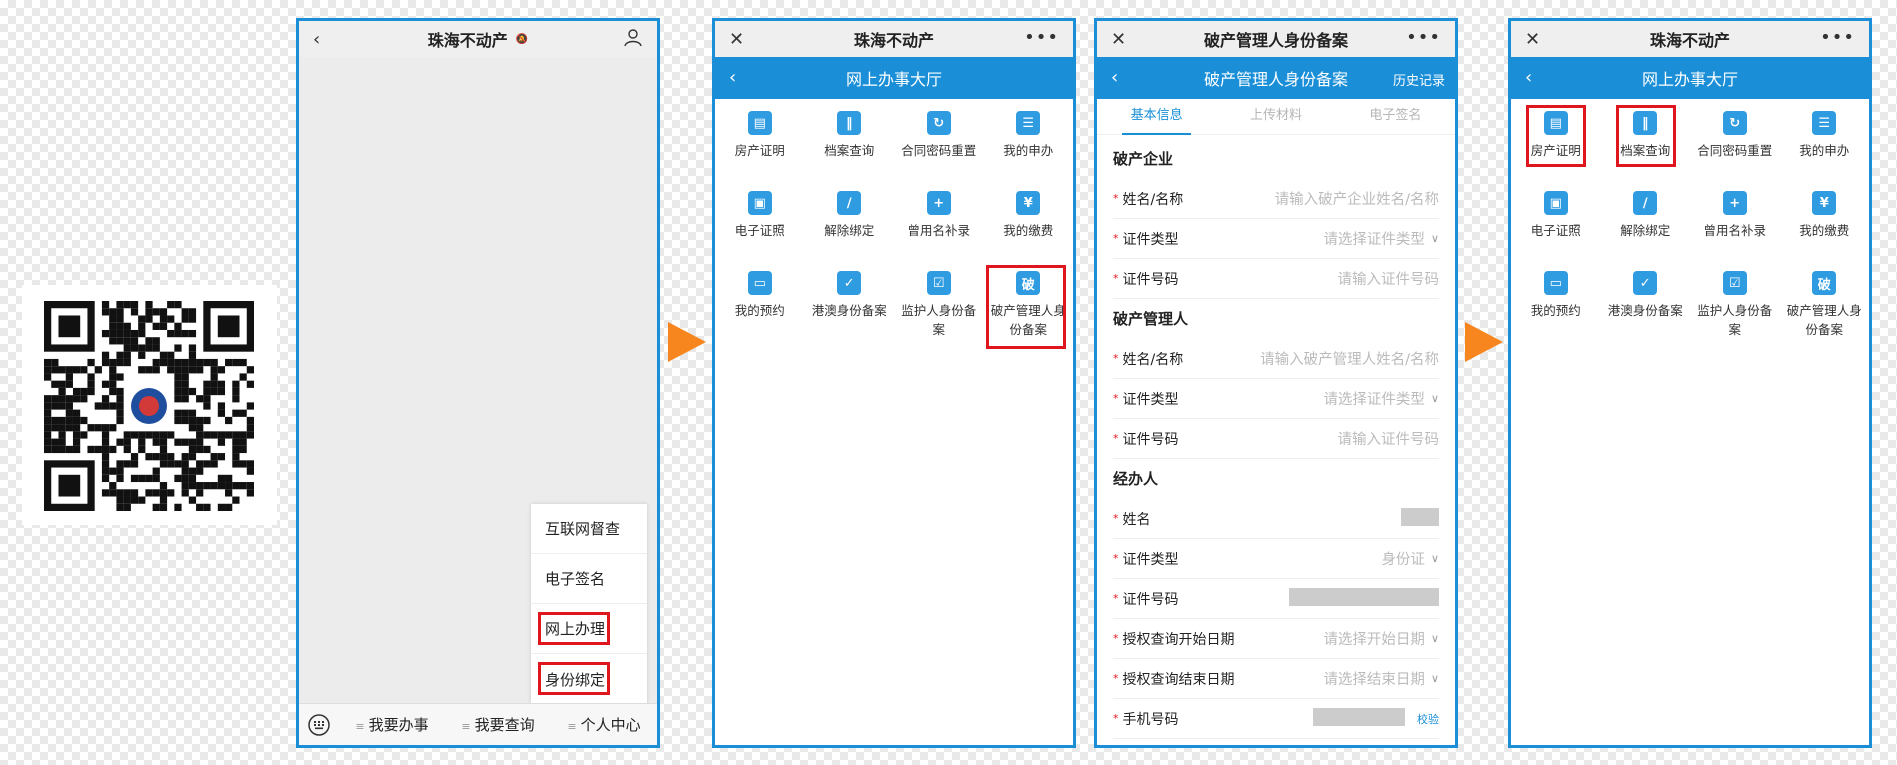 This screenshot has width=1897, height=765. Describe the element at coordinates (1374, 678) in the screenshot. I see `form-field-value: 请选择结束日期` at that location.